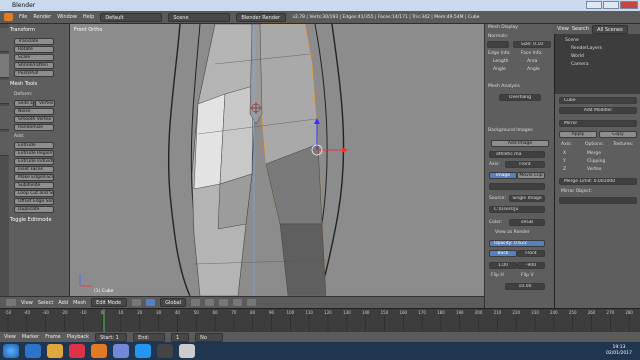  Describe the element at coordinates (27, 303) in the screenshot. I see `viewport-menu-view: View` at that location.